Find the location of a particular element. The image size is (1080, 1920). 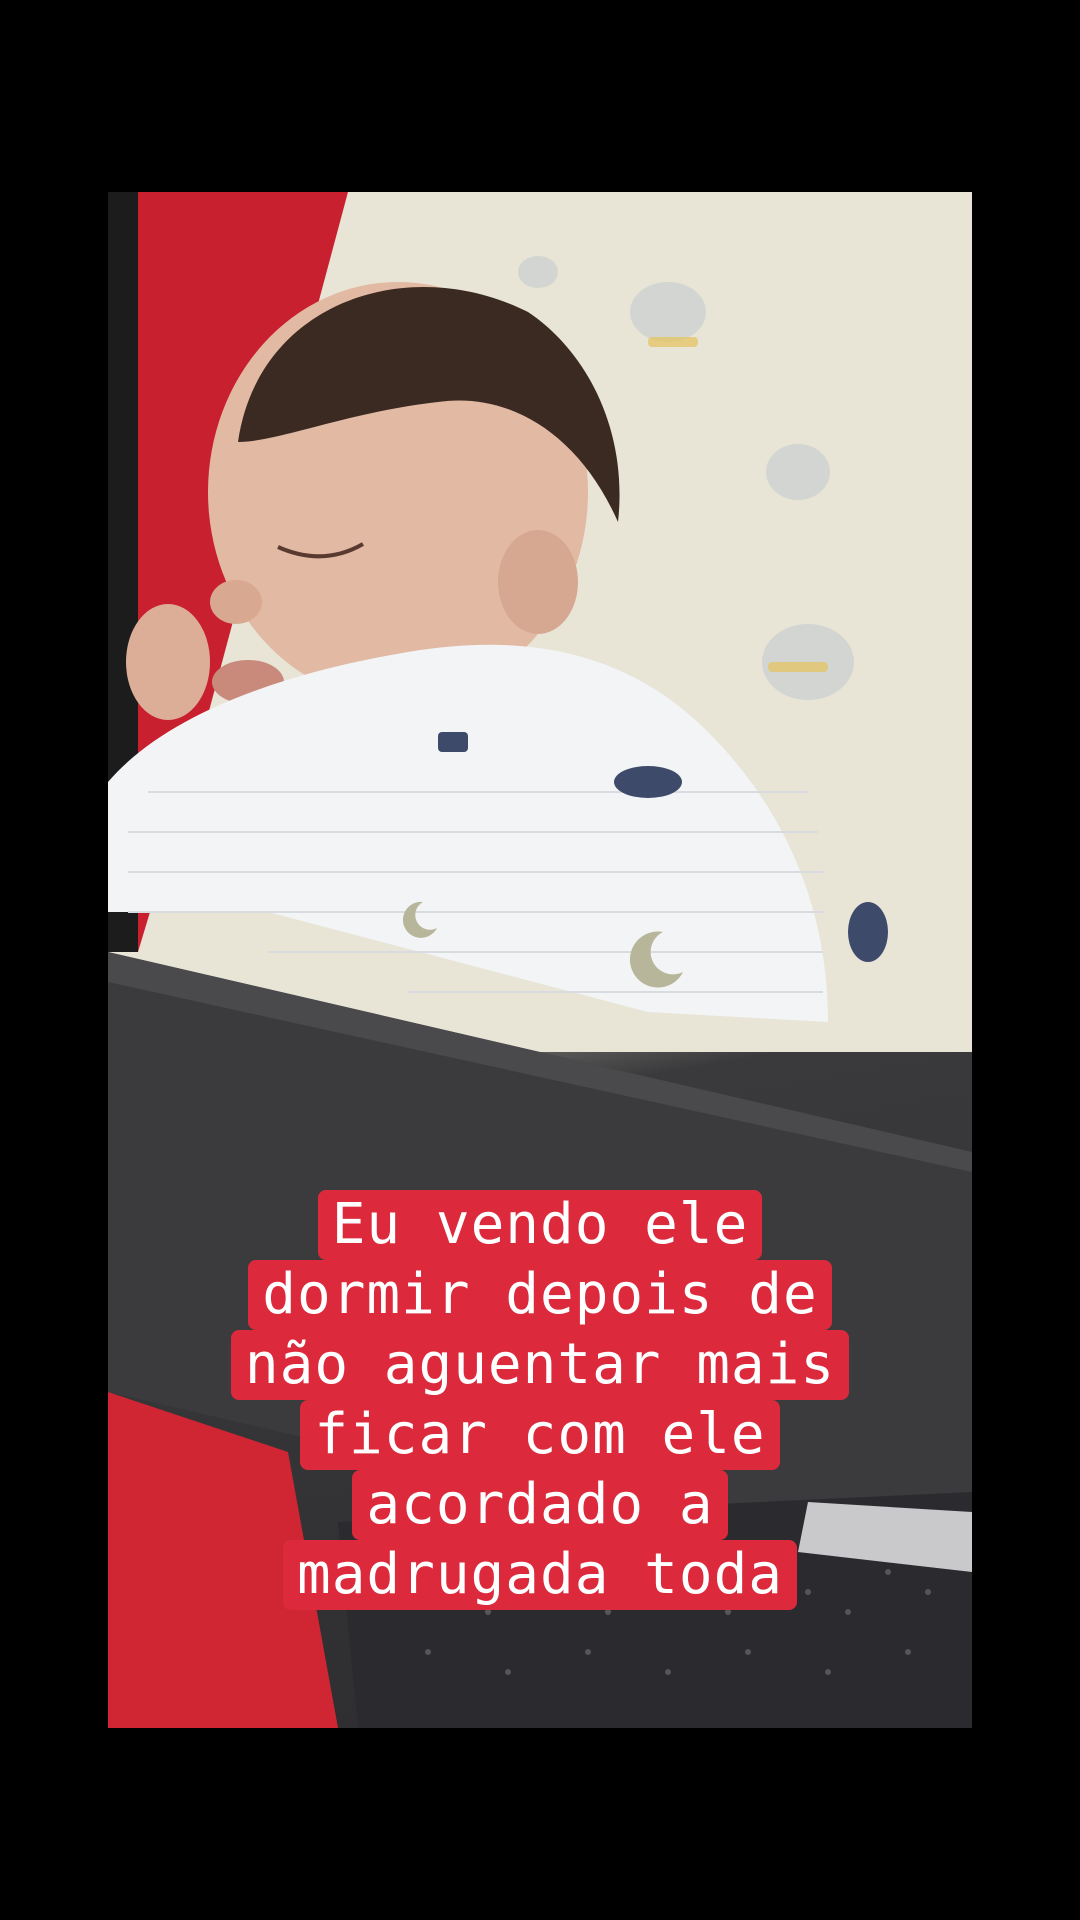

caption-line-2: dormir depois de is located at coordinates (540, 1295).